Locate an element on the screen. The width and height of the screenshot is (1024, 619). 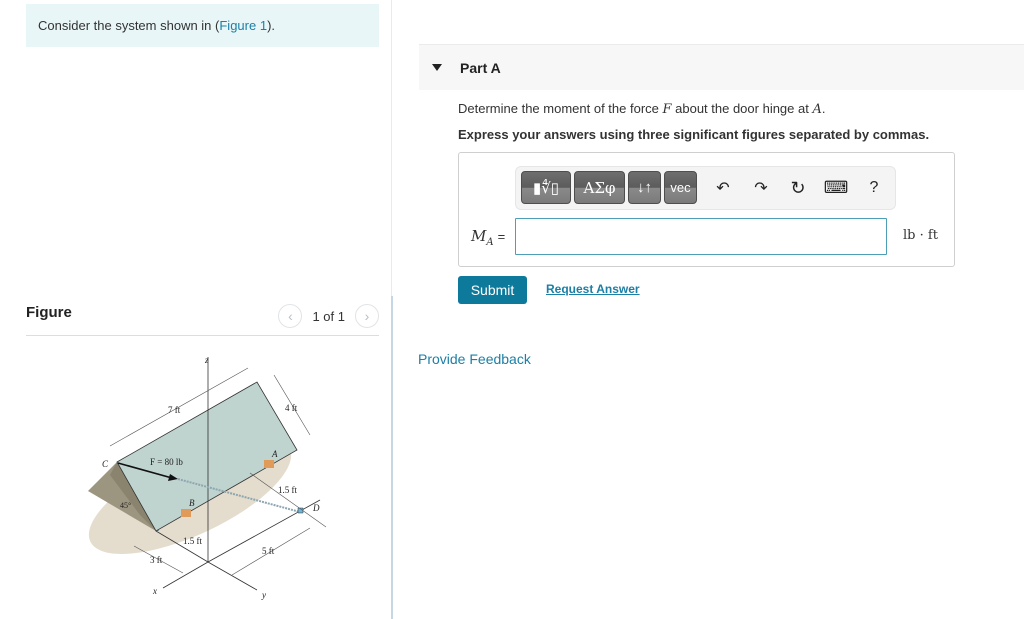
templates-button: ▮∜▯ is located at coordinates (546, 187).